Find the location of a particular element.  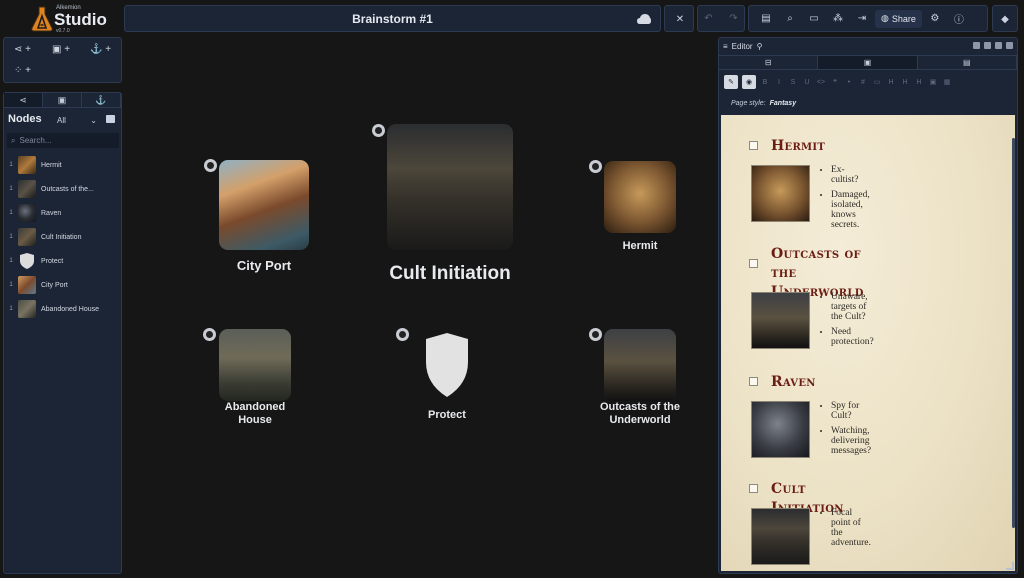

cloud-save-icon is located at coordinates (644, 19).